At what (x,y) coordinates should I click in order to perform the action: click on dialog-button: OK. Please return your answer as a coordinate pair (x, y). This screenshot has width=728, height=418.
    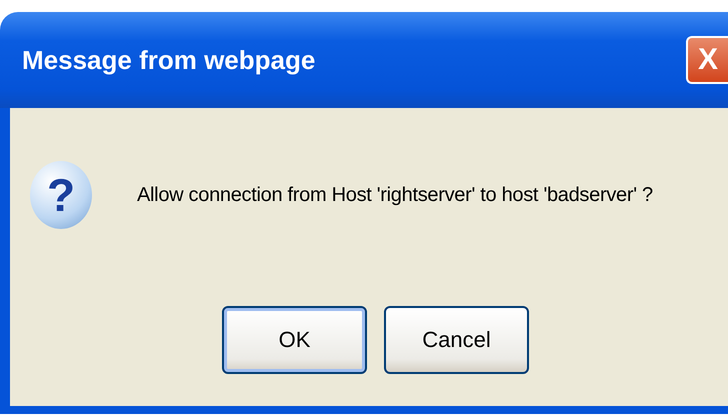
    Looking at the image, I should click on (294, 340).